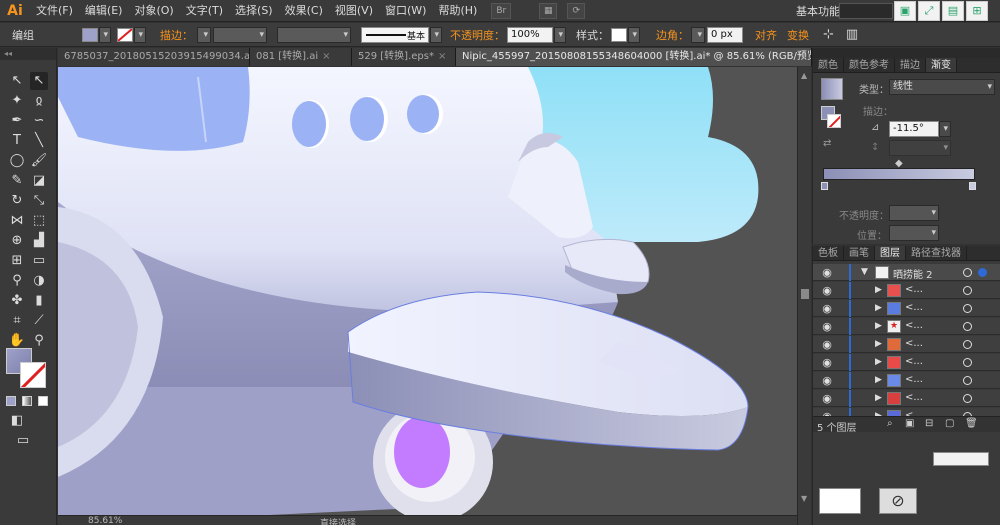 The width and height of the screenshot is (1000, 525). What do you see at coordinates (39, 221) in the screenshot?
I see `free-transform-tool-icon: ⬚` at bounding box center [39, 221].